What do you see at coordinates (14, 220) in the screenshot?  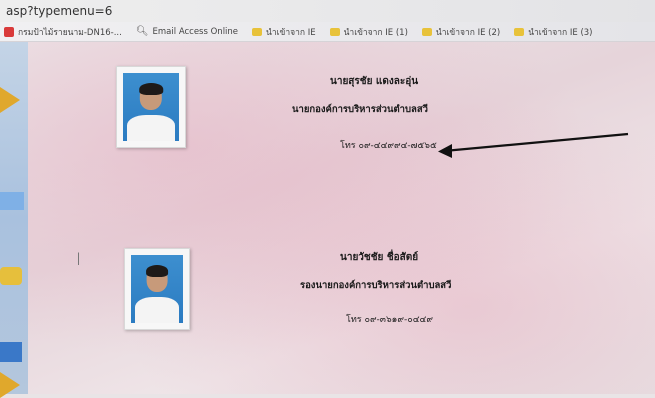 I see `left-sidebar` at bounding box center [14, 220].